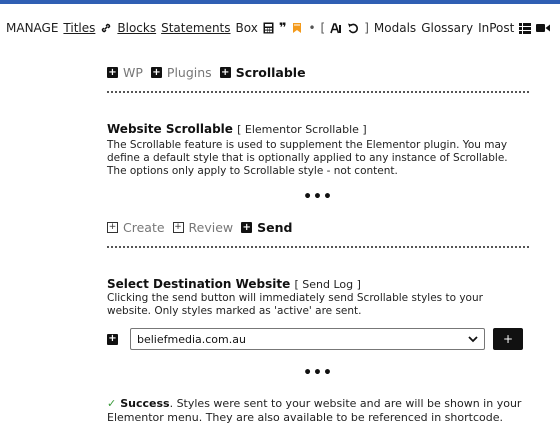 This screenshot has width=560, height=442. Describe the element at coordinates (318, 227) in the screenshot. I see `action-tabs: + Create + Review + Send` at that location.